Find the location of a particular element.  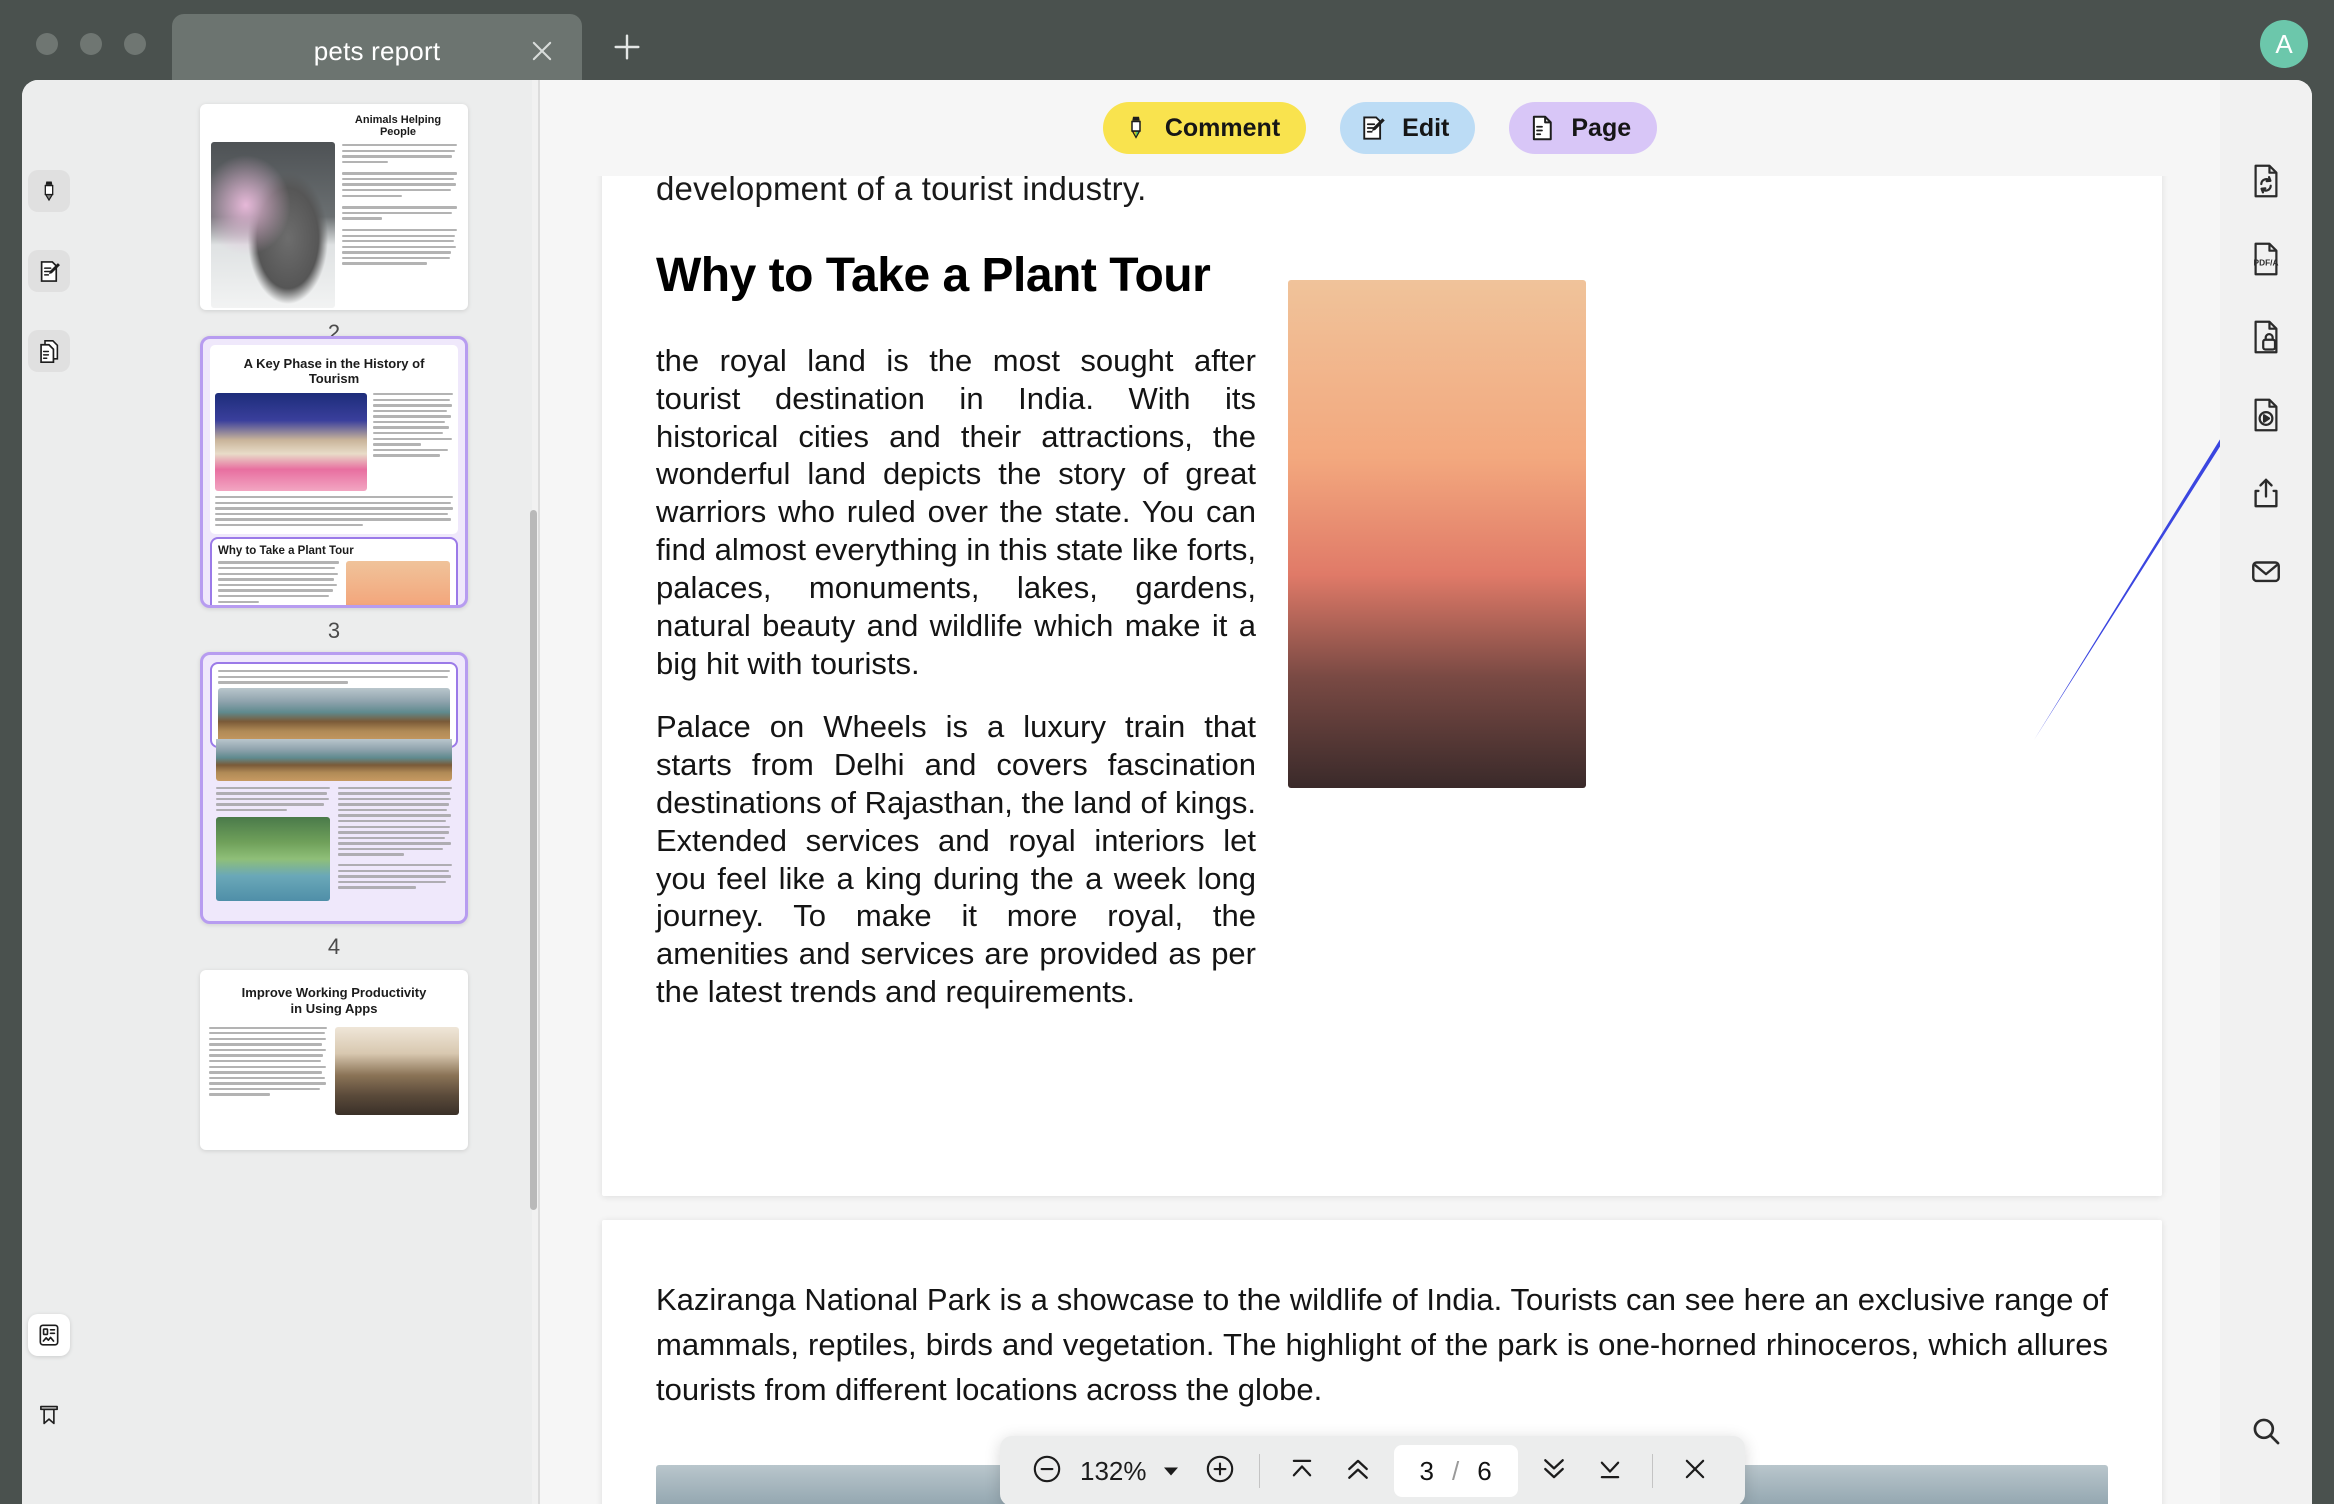

edit-tool is located at coordinates (49, 271).